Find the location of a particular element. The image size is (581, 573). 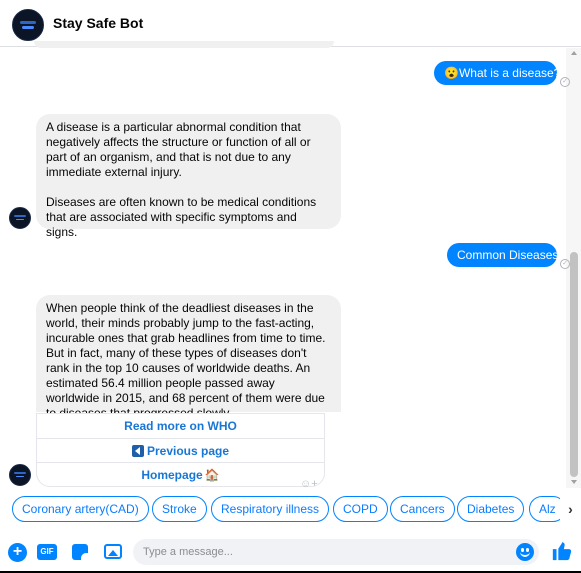

gif-icon: GIF is located at coordinates (47, 552).